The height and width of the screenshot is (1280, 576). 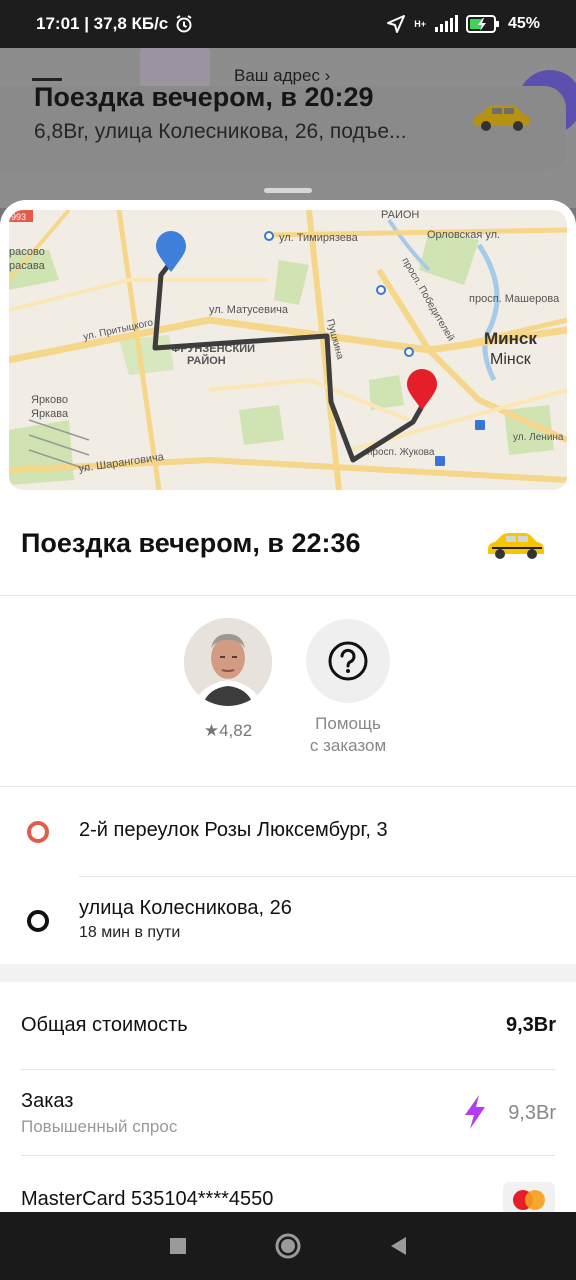 I want to click on trip-duration: 18 мин в пути, so click(x=130, y=932).